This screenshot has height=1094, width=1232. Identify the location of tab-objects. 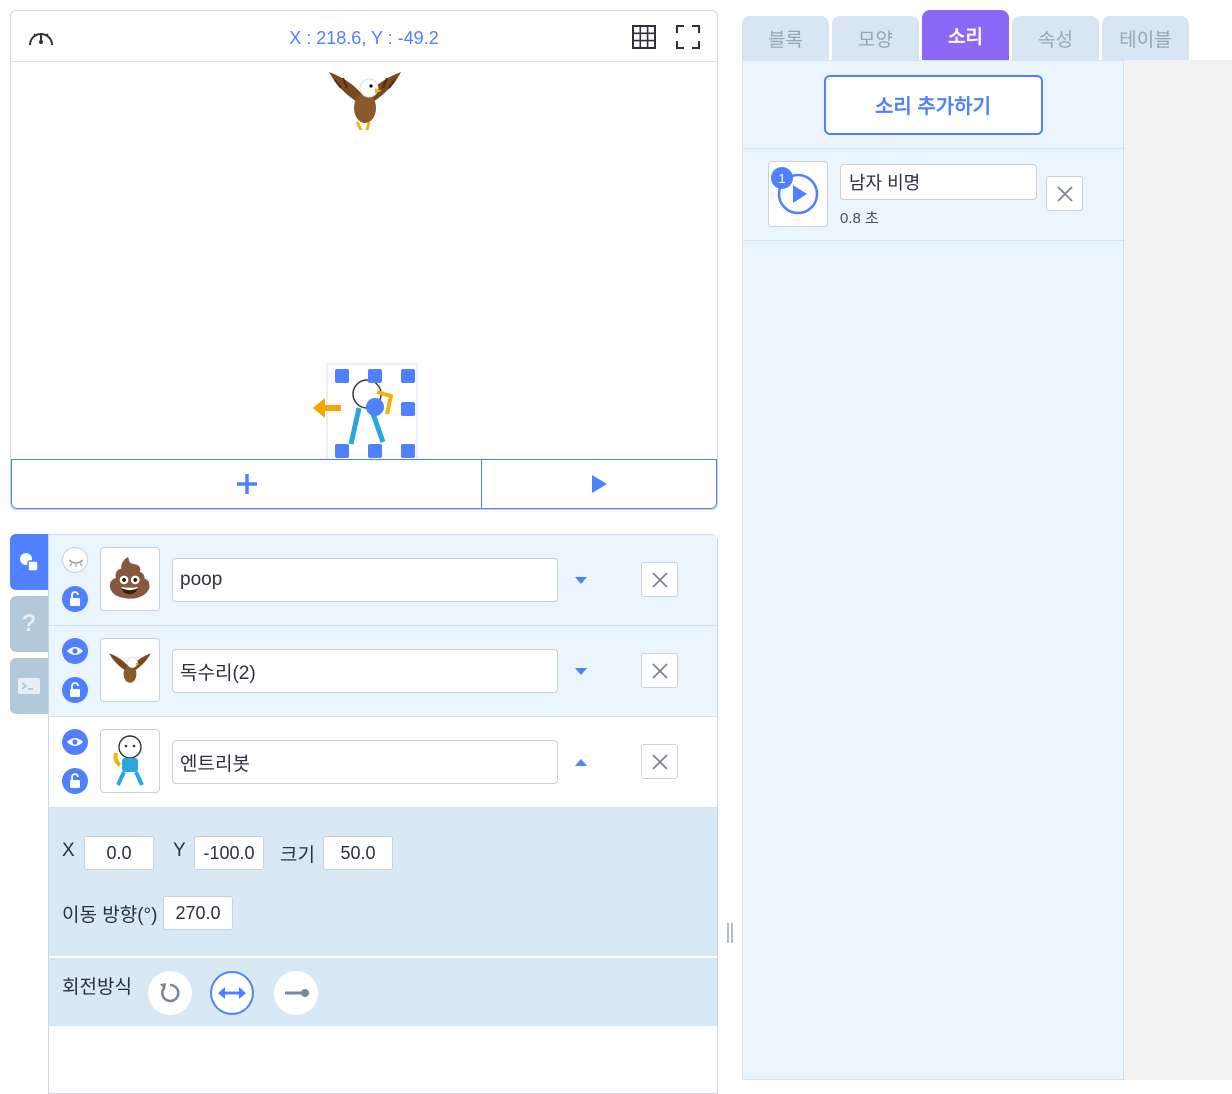
(29, 562).